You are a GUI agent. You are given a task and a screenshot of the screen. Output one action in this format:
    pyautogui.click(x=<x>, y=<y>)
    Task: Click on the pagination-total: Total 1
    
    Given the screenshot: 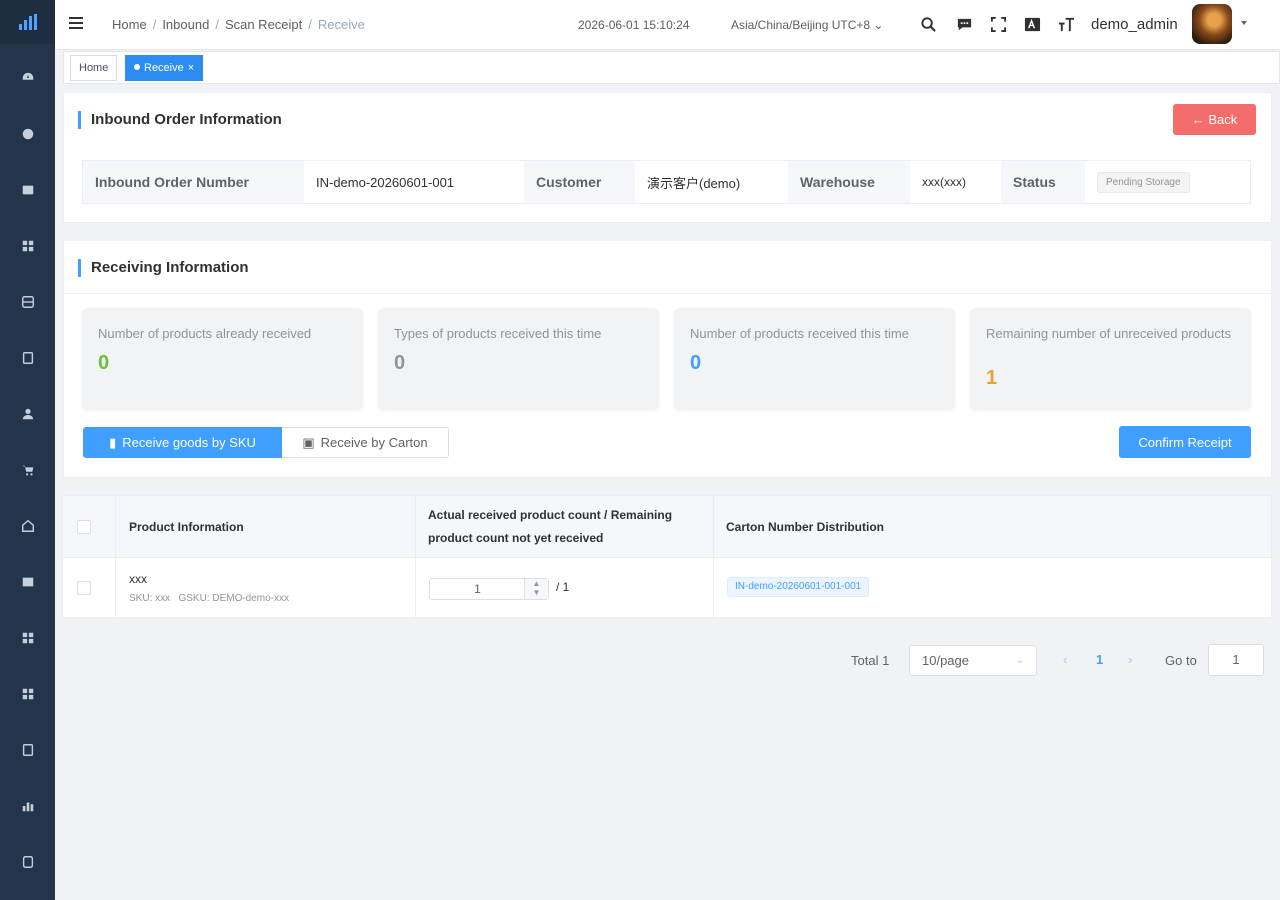 What is the action you would take?
    pyautogui.click(x=870, y=660)
    